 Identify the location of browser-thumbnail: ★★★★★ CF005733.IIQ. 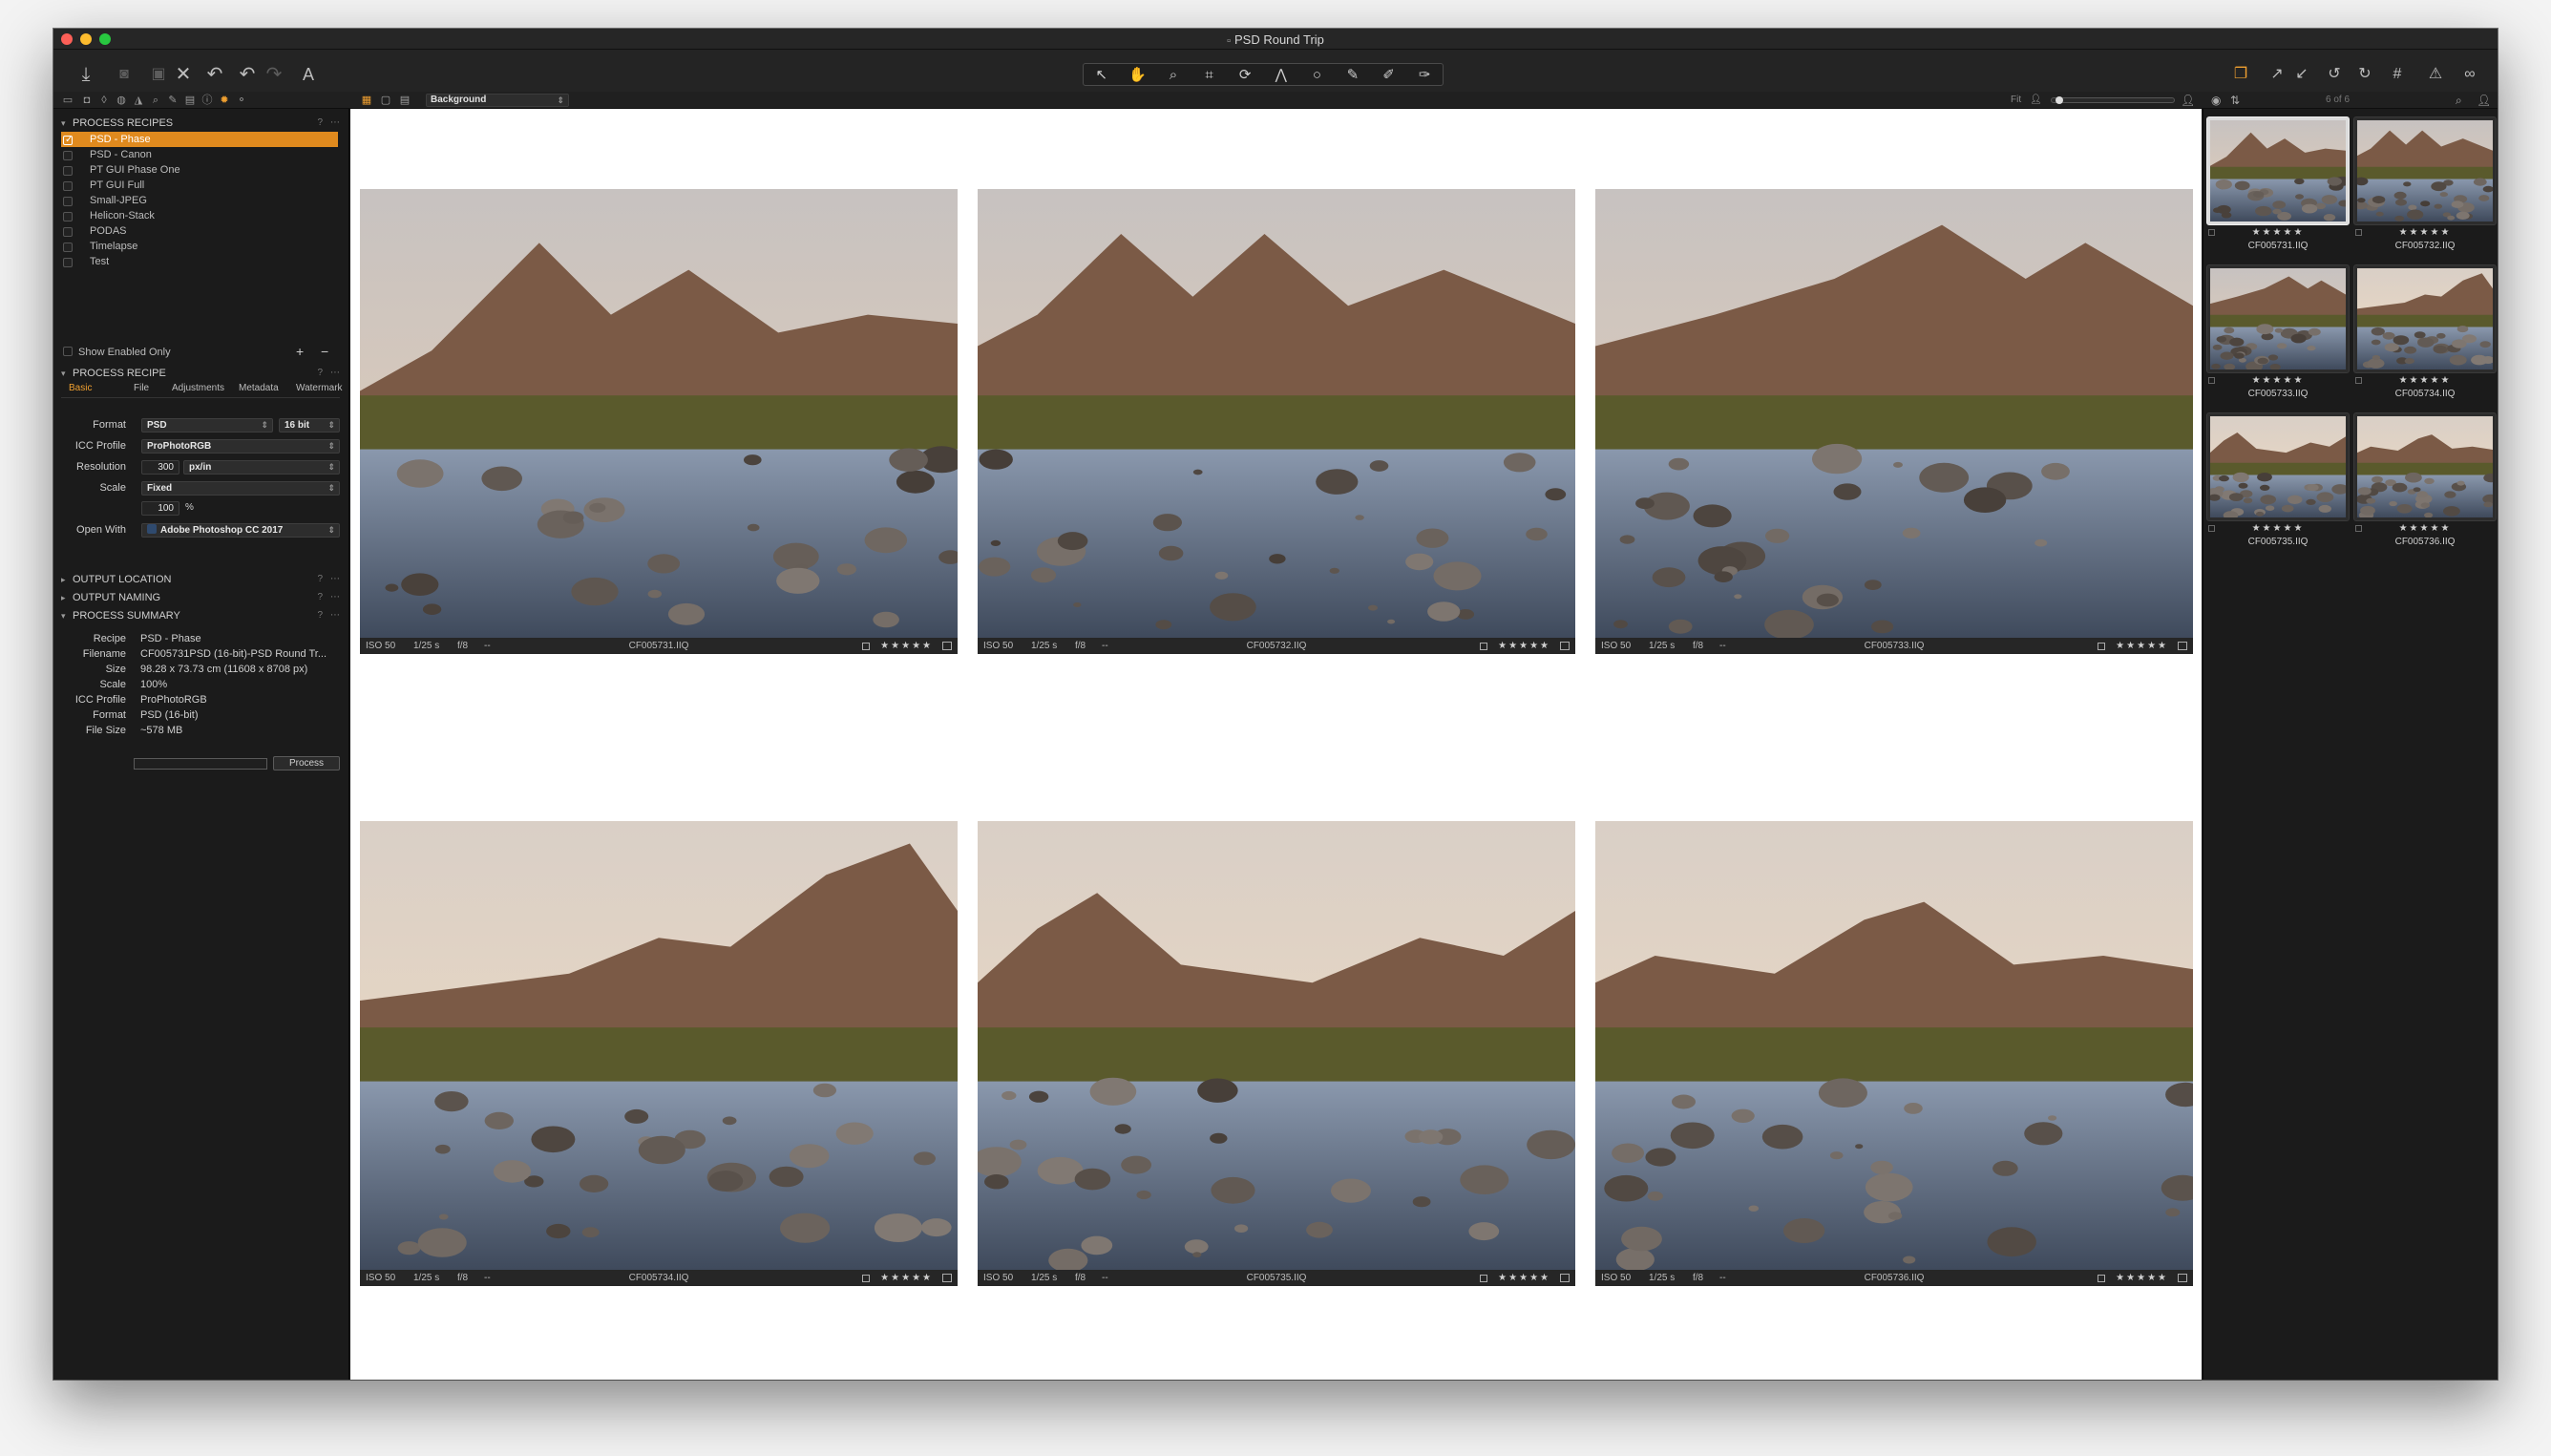
(2278, 331).